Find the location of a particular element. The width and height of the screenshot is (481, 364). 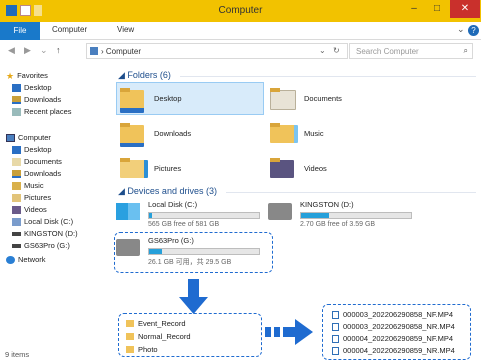

folder-documents: Documents is located at coordinates (306, 98).